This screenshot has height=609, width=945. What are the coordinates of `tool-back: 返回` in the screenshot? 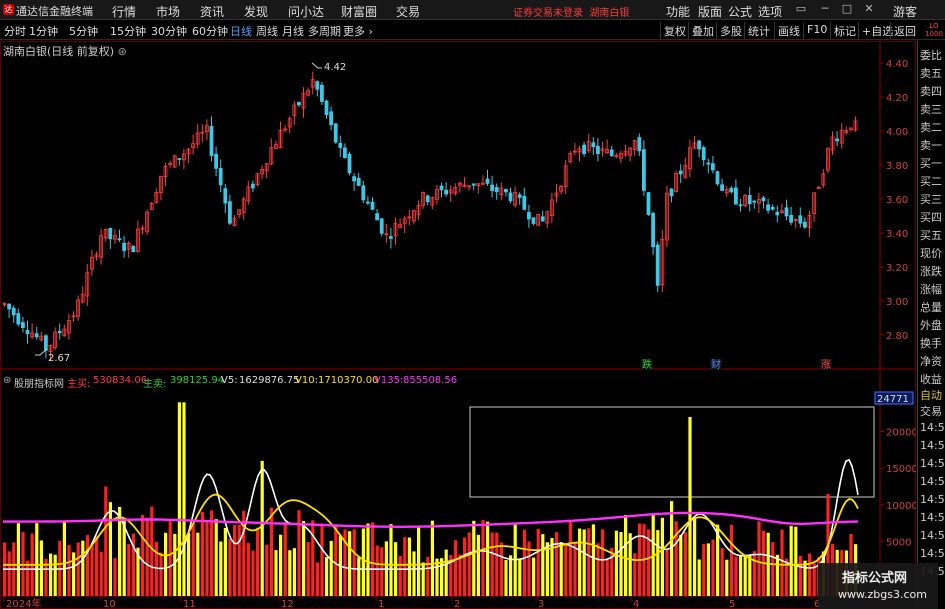 It's located at (904, 30).